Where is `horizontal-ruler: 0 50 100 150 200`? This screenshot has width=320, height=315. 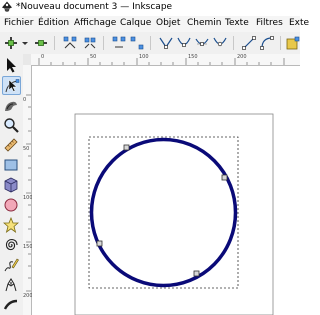 horizontal-ruler: 0 50 100 150 200 is located at coordinates (165, 60).